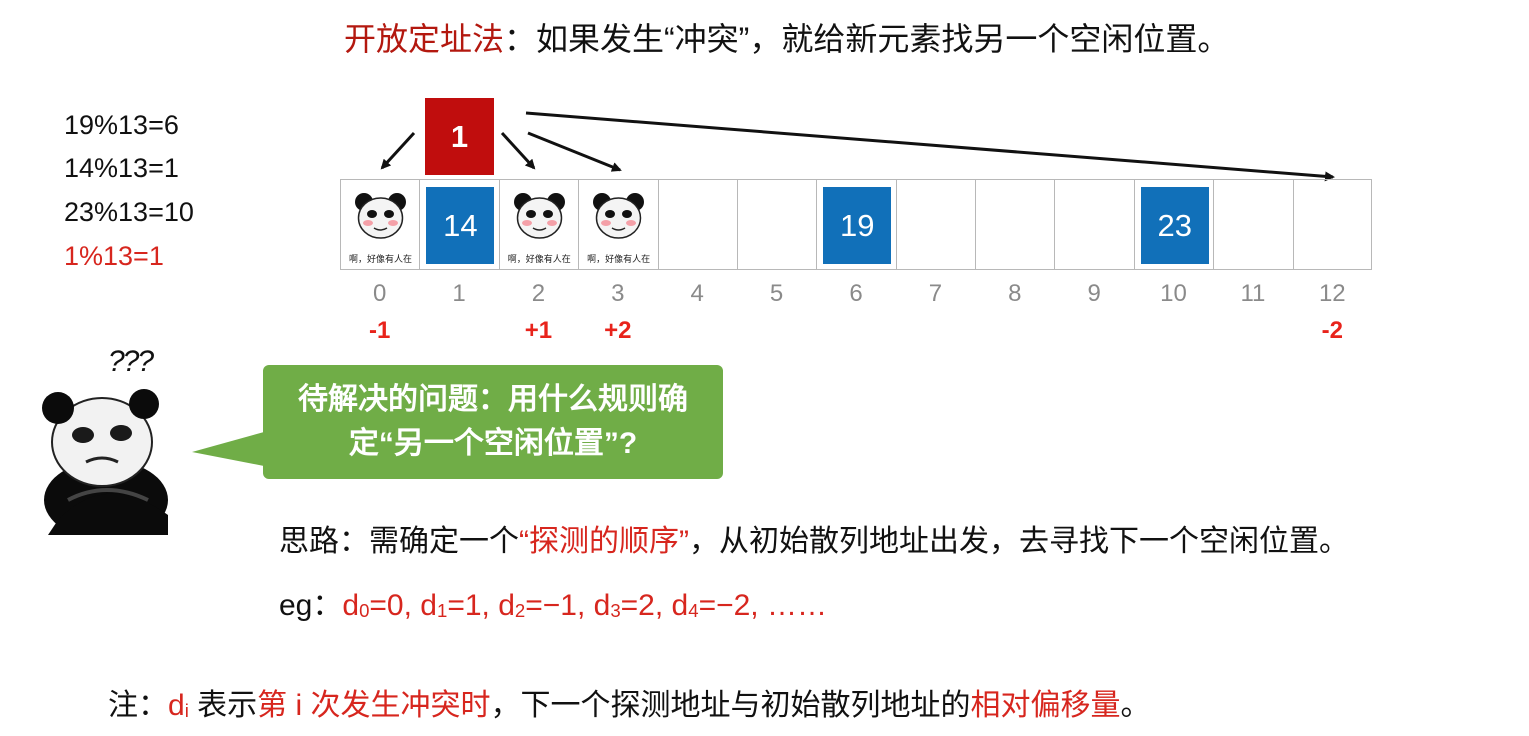 The width and height of the screenshot is (1529, 736). I want to click on offset-label: -1, so click(380, 330).